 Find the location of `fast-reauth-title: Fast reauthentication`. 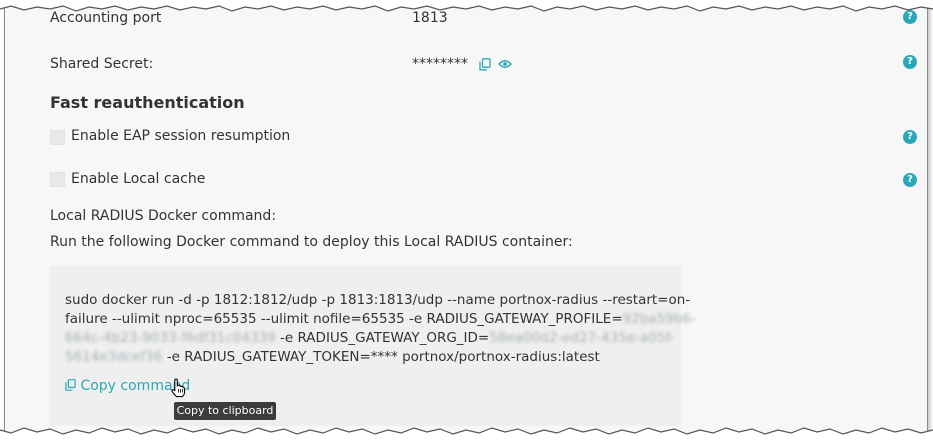

fast-reauth-title: Fast reauthentication is located at coordinates (147, 102).